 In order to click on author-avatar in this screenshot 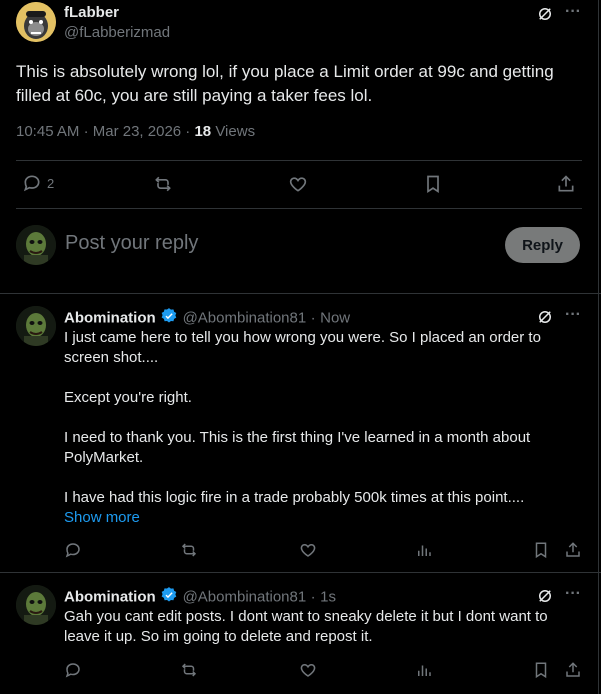, I will do `click(36, 22)`.